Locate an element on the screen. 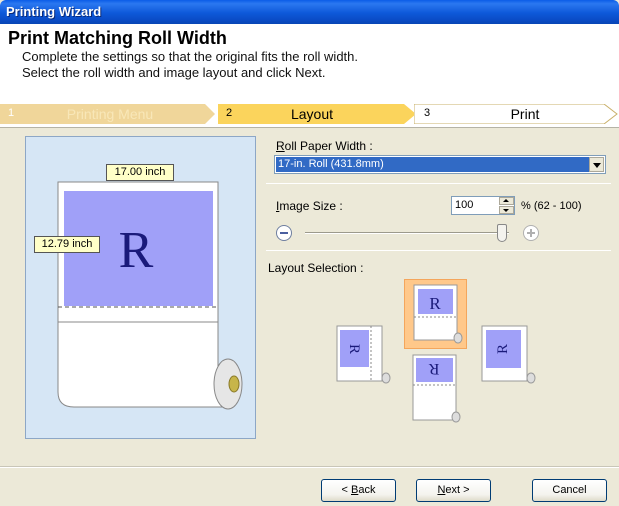 The image size is (619, 506). window-title: Printing Wizard is located at coordinates (54, 11).